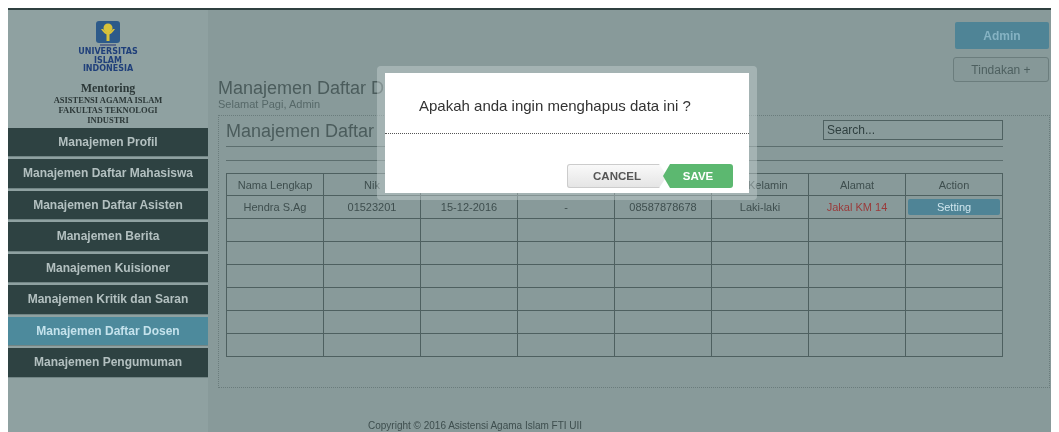 Image resolution: width=1059 pixels, height=432 pixels. What do you see at coordinates (108, 237) in the screenshot?
I see `sidebar-item: Manajemen Berita` at bounding box center [108, 237].